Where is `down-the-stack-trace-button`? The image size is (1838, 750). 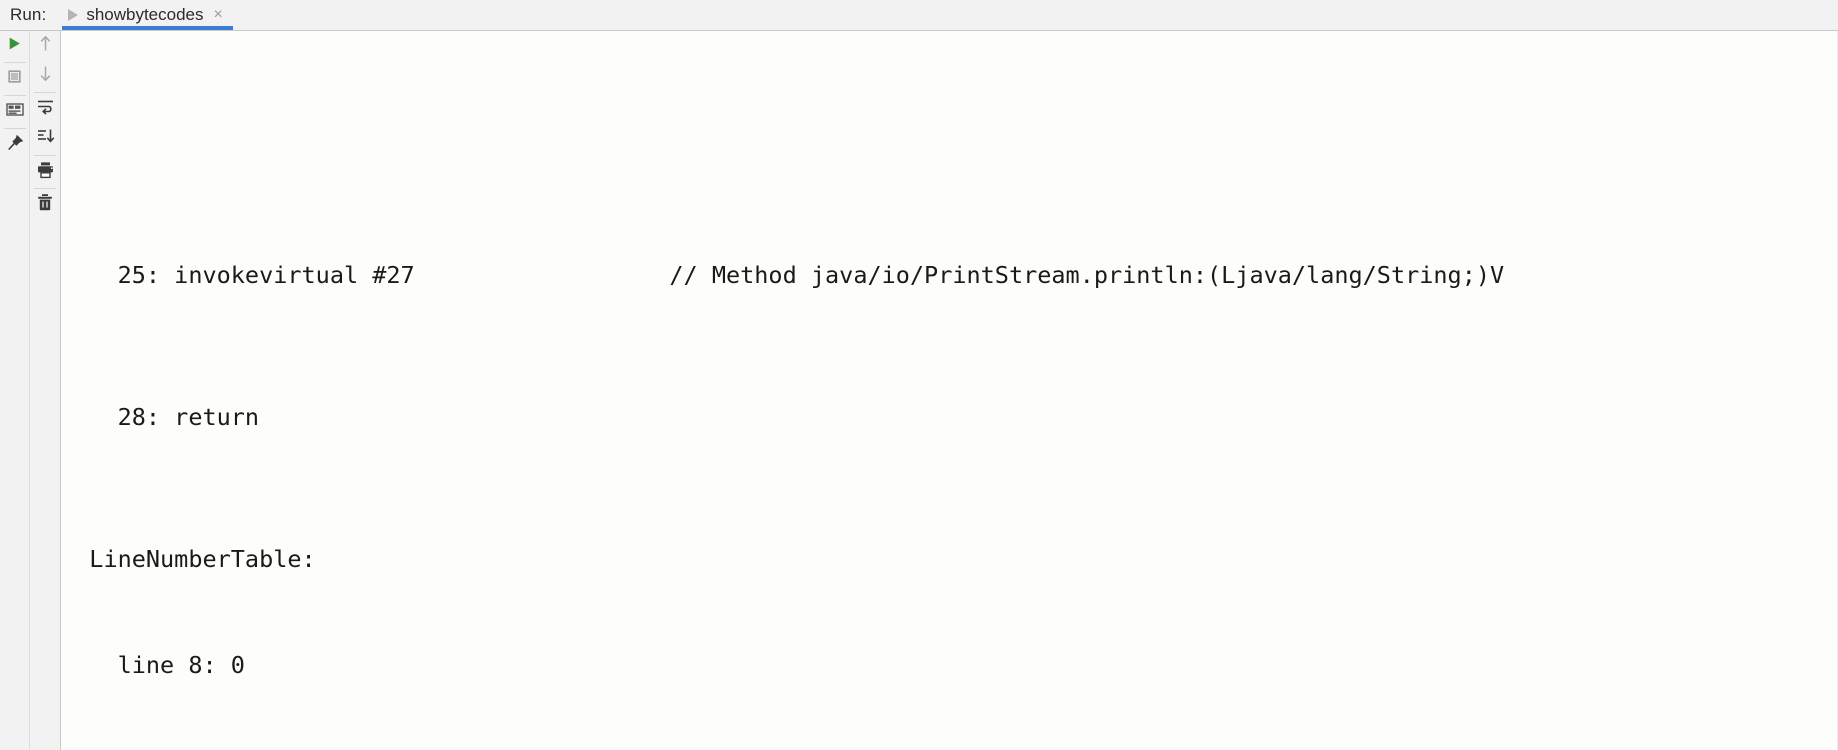
down-the-stack-trace-button is located at coordinates (45, 76).